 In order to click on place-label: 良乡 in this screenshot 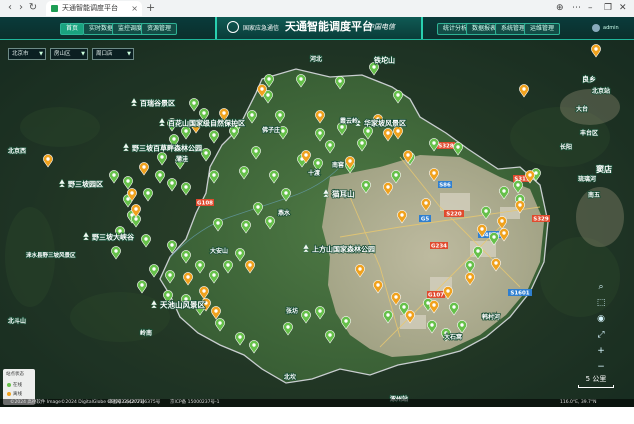, I will do `click(589, 78)`.